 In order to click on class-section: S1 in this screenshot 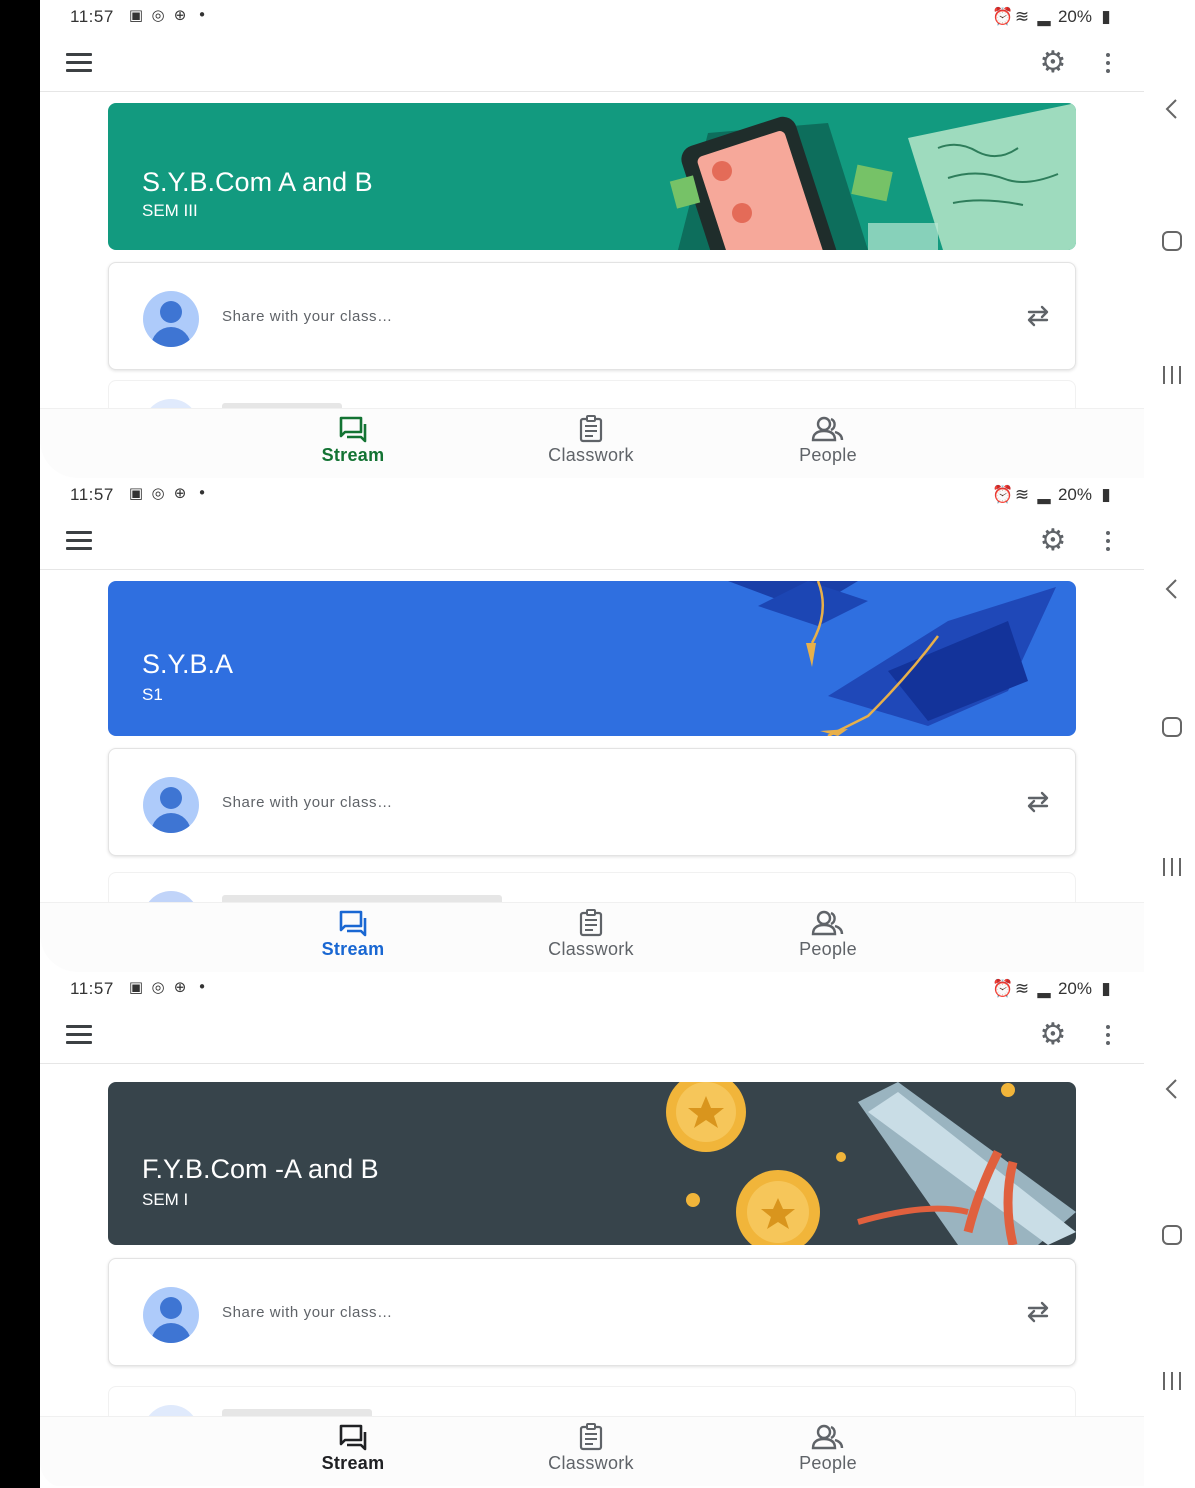, I will do `click(152, 694)`.